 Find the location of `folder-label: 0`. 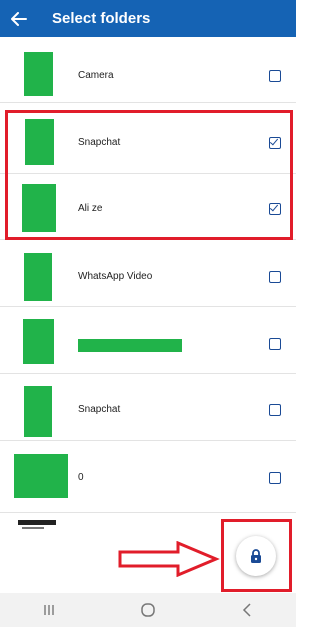

folder-label: 0 is located at coordinates (81, 477).